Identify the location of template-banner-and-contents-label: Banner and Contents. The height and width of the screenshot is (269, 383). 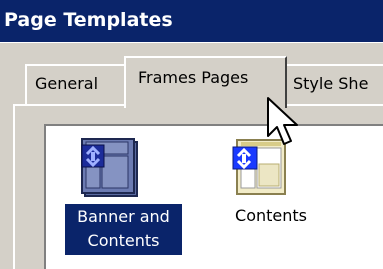
(123, 229).